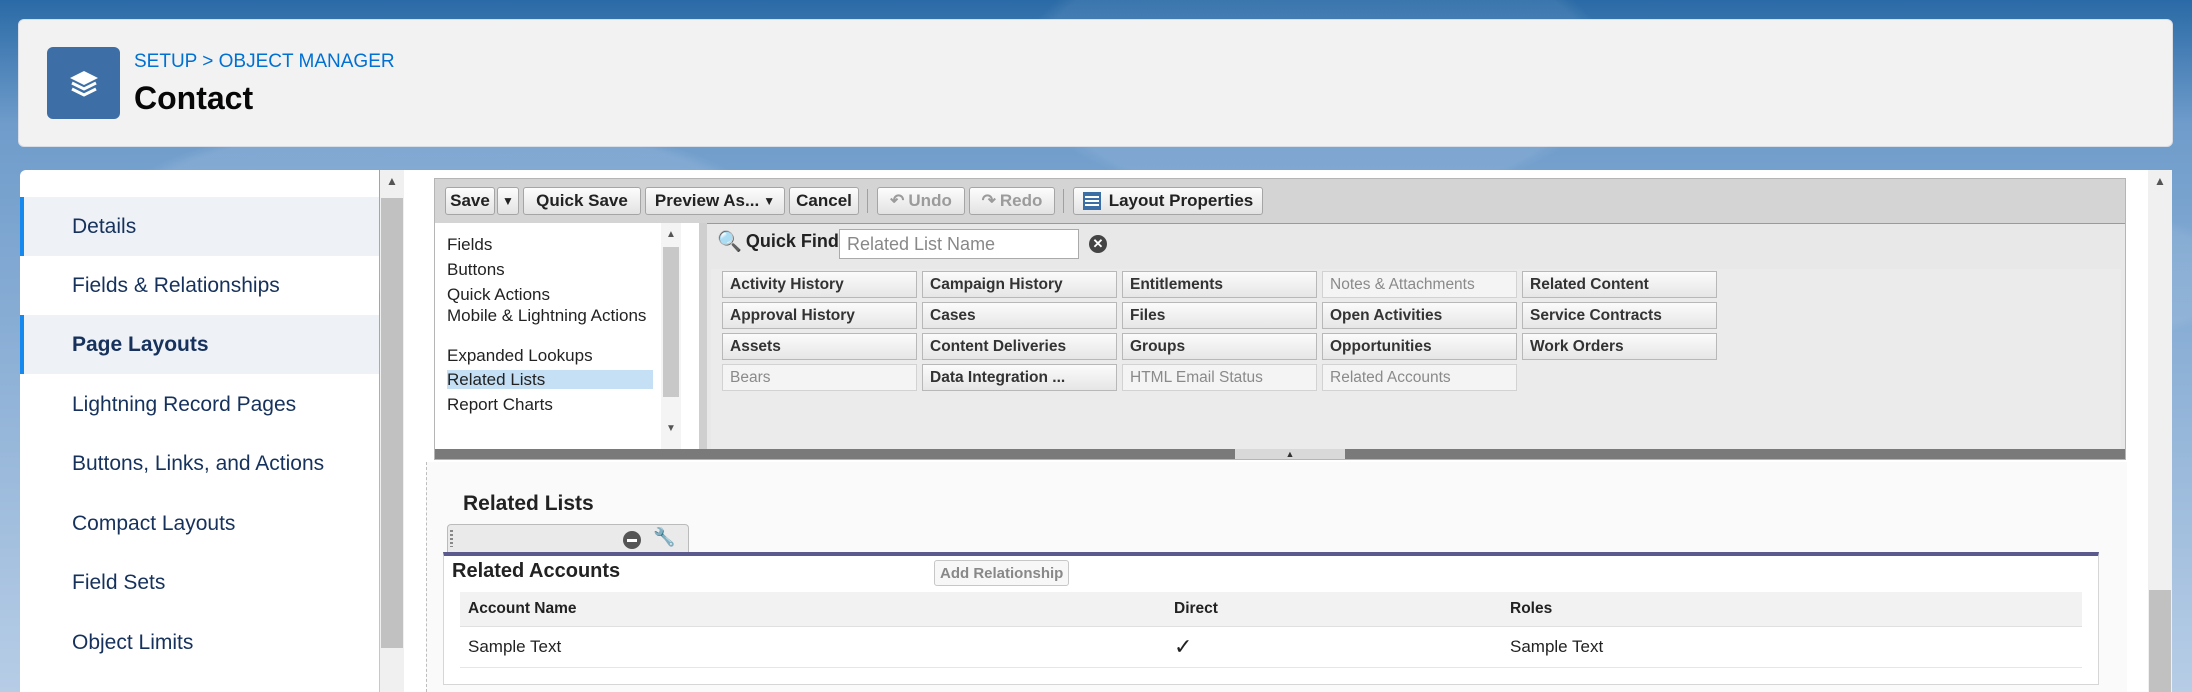 The width and height of the screenshot is (2192, 692). What do you see at coordinates (819, 284) in the screenshot?
I see `palette-item: Activity History` at bounding box center [819, 284].